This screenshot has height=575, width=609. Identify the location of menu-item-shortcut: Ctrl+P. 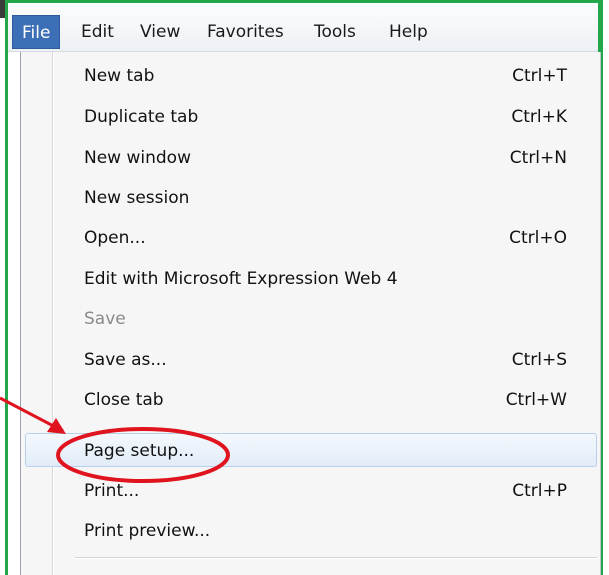
(539, 491).